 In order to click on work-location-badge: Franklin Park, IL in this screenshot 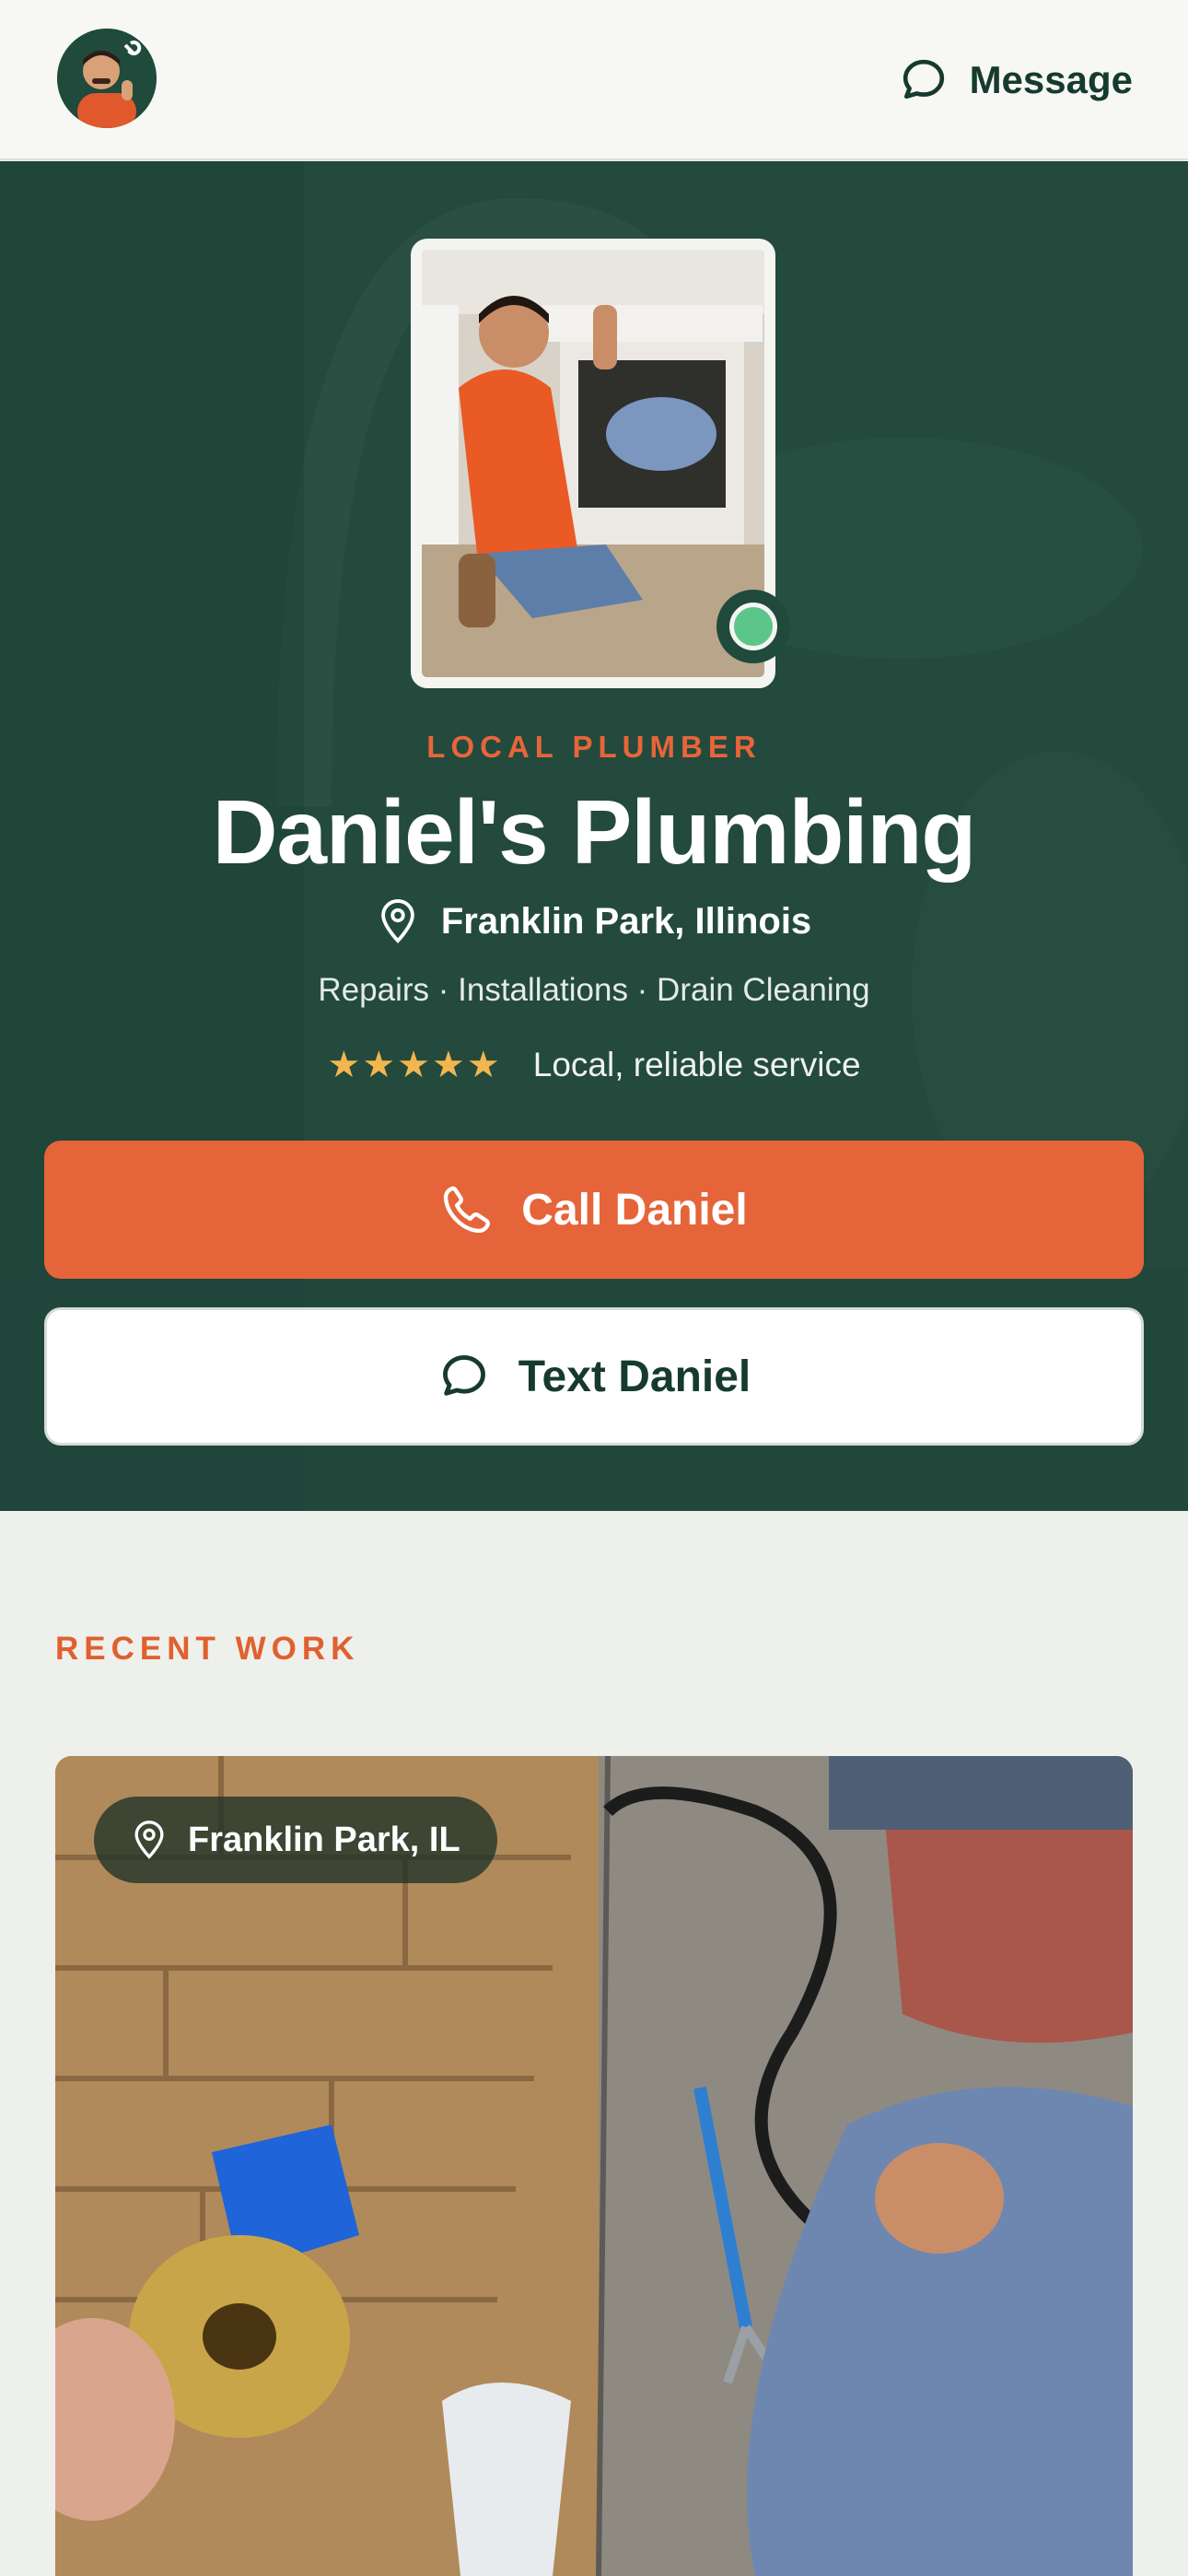, I will do `click(295, 1840)`.